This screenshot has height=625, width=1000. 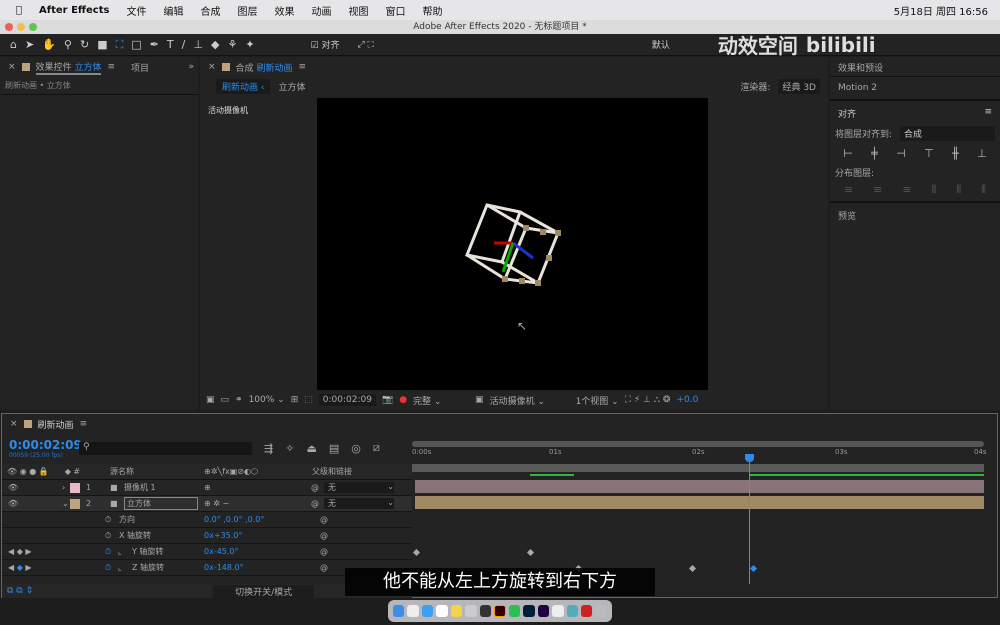 I want to click on chrome-icon, so click(x=558, y=611).